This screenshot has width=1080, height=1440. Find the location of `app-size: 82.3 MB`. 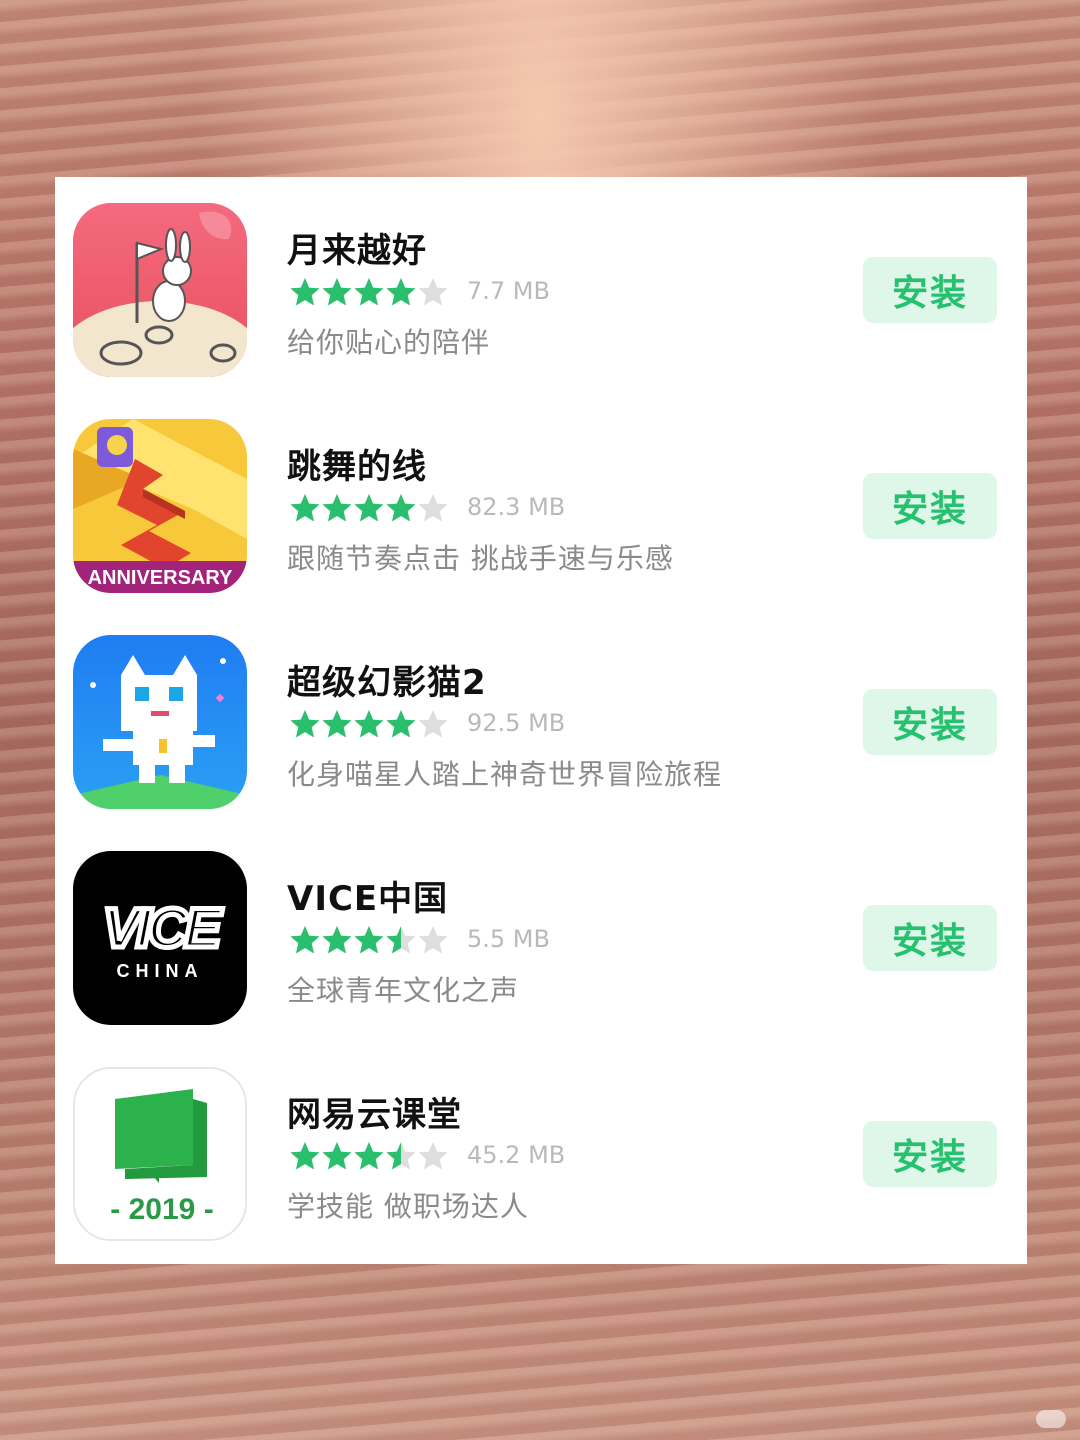

app-size: 82.3 MB is located at coordinates (516, 507).